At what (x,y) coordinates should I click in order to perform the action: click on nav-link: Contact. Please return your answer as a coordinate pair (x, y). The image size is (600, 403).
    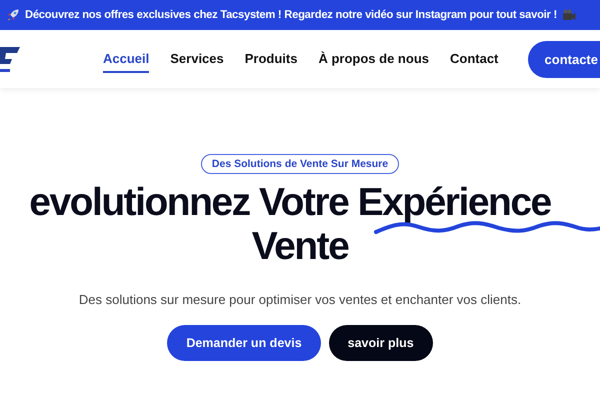
    Looking at the image, I should click on (474, 59).